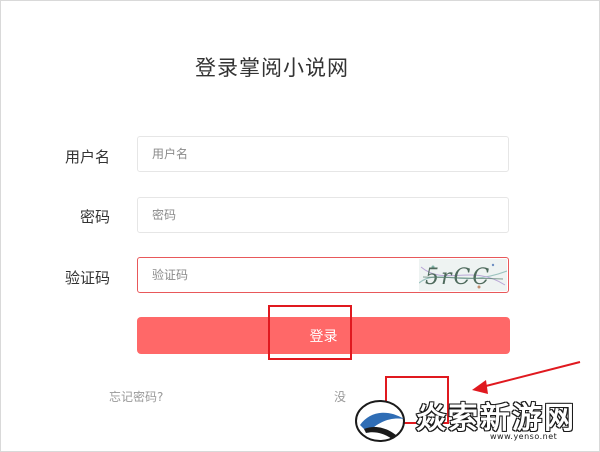 Image resolution: width=600 pixels, height=452 pixels. Describe the element at coordinates (495, 418) in the screenshot. I see `watermark-title: 焱索新游网` at that location.